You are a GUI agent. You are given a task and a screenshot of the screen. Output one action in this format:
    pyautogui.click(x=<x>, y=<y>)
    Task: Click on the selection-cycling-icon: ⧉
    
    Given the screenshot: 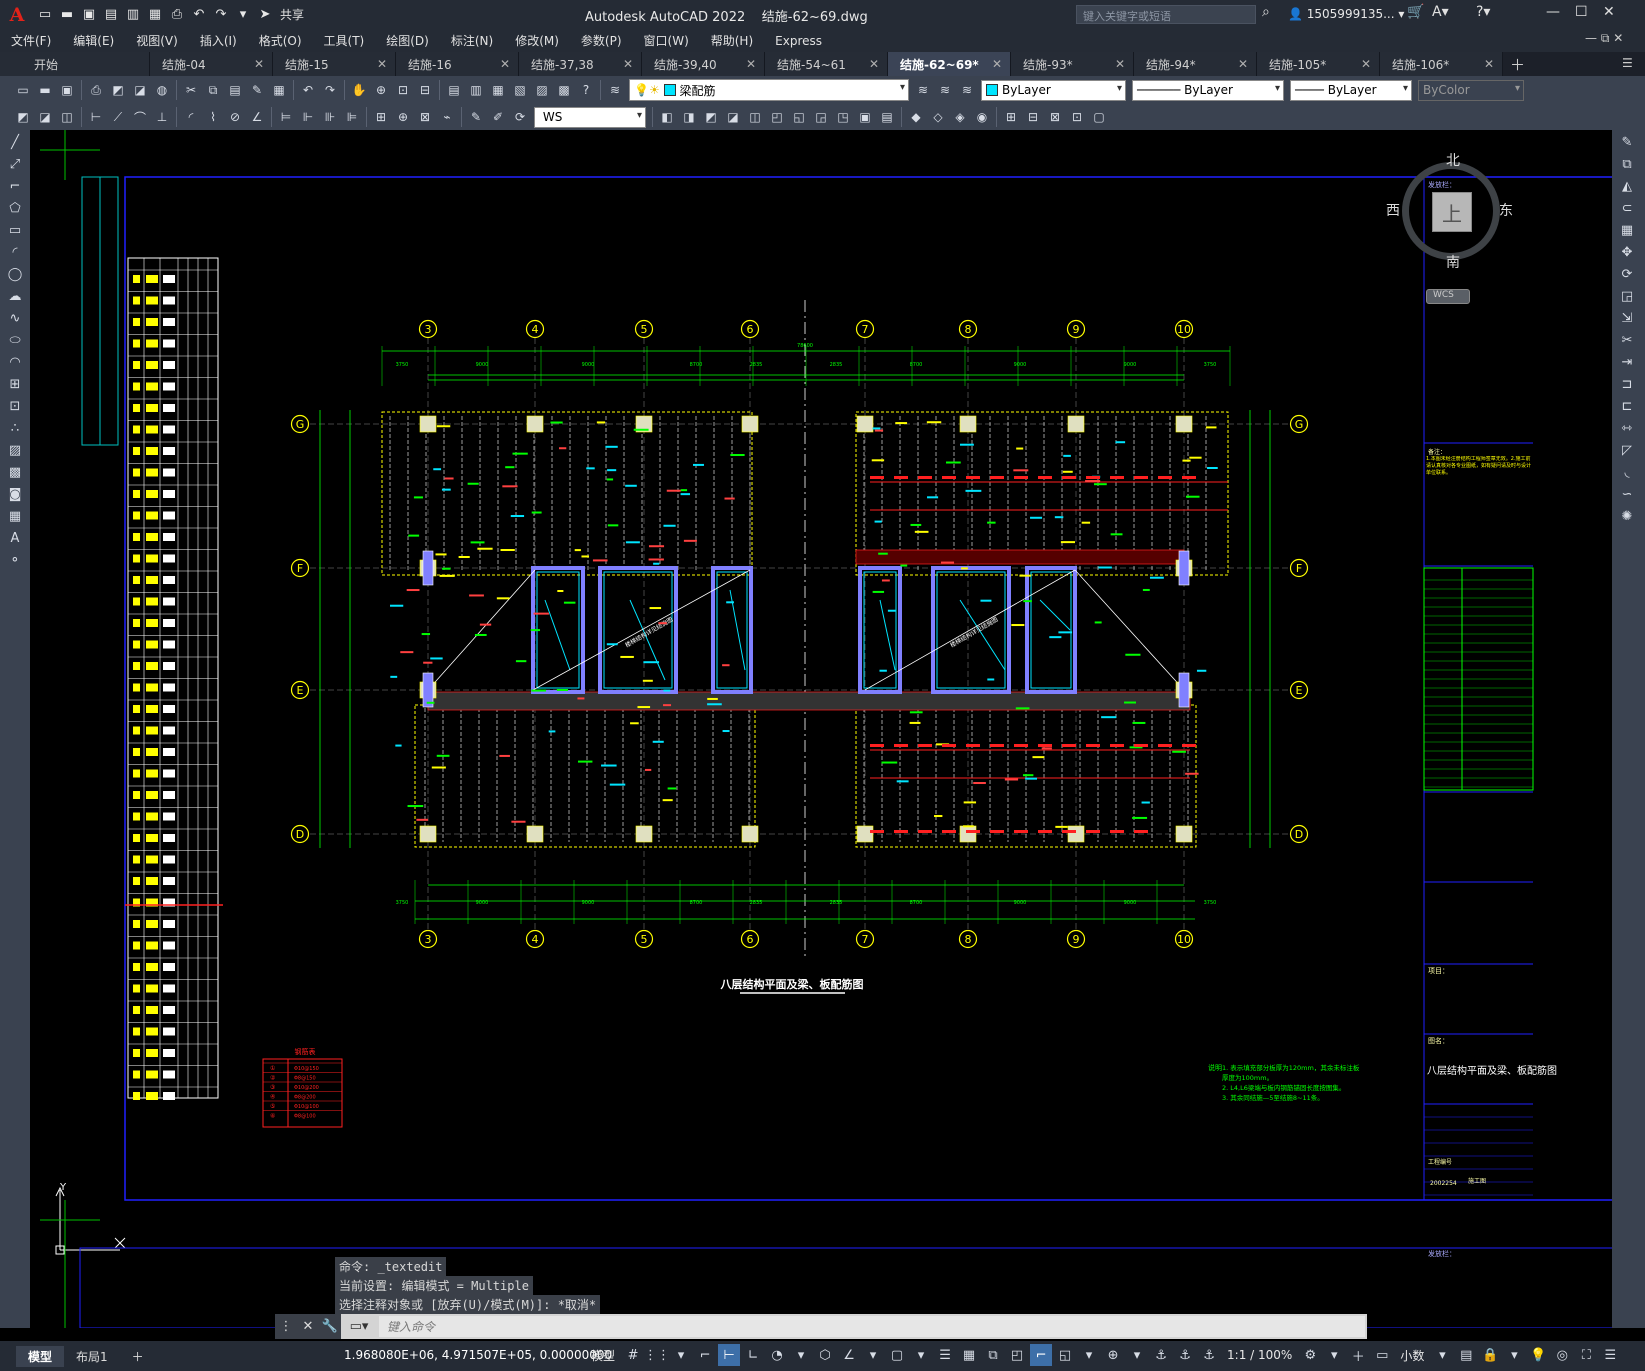 What is the action you would take?
    pyautogui.click(x=993, y=1355)
    